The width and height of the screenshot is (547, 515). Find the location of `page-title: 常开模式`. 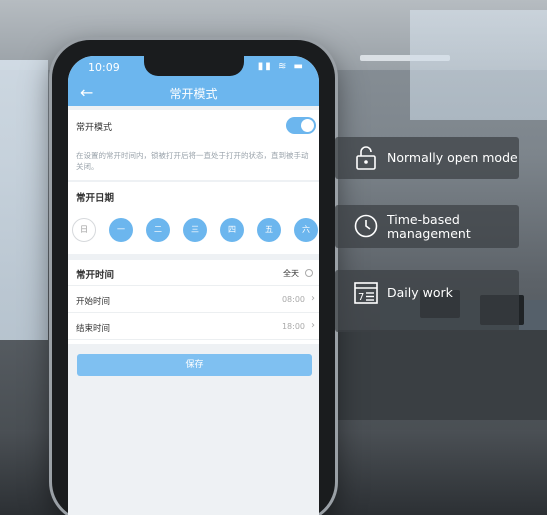

page-title: 常开模式 is located at coordinates (193, 94).